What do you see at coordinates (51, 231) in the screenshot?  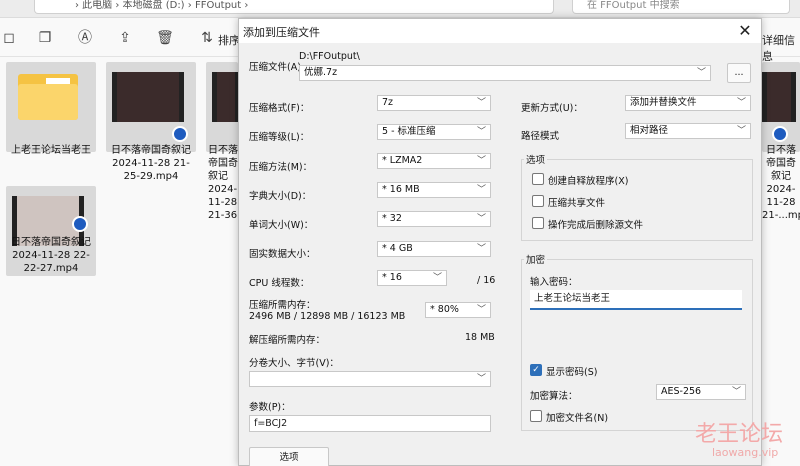 I see `file-item-video: 日不落帝国奇叙记 2024-11-28 22-22-27.mp4` at bounding box center [51, 231].